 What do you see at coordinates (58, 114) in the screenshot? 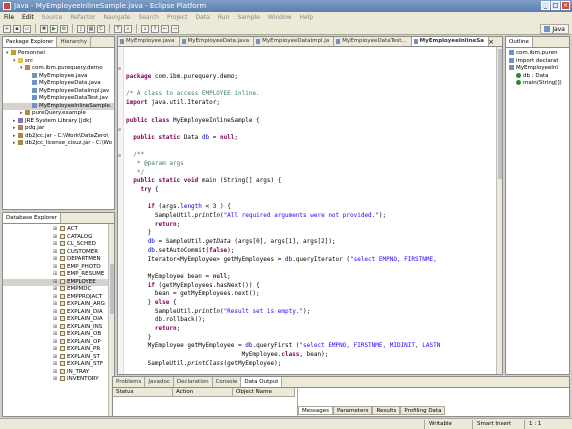
I see `tree-item: ▸ pureQuery.example` at bounding box center [58, 114].